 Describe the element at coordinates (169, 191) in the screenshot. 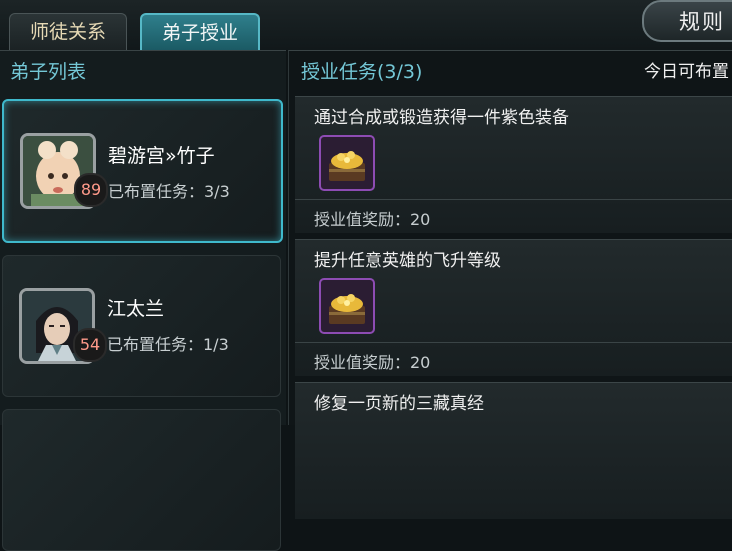

I see `student-task-count: 已布置任务：3/3` at that location.